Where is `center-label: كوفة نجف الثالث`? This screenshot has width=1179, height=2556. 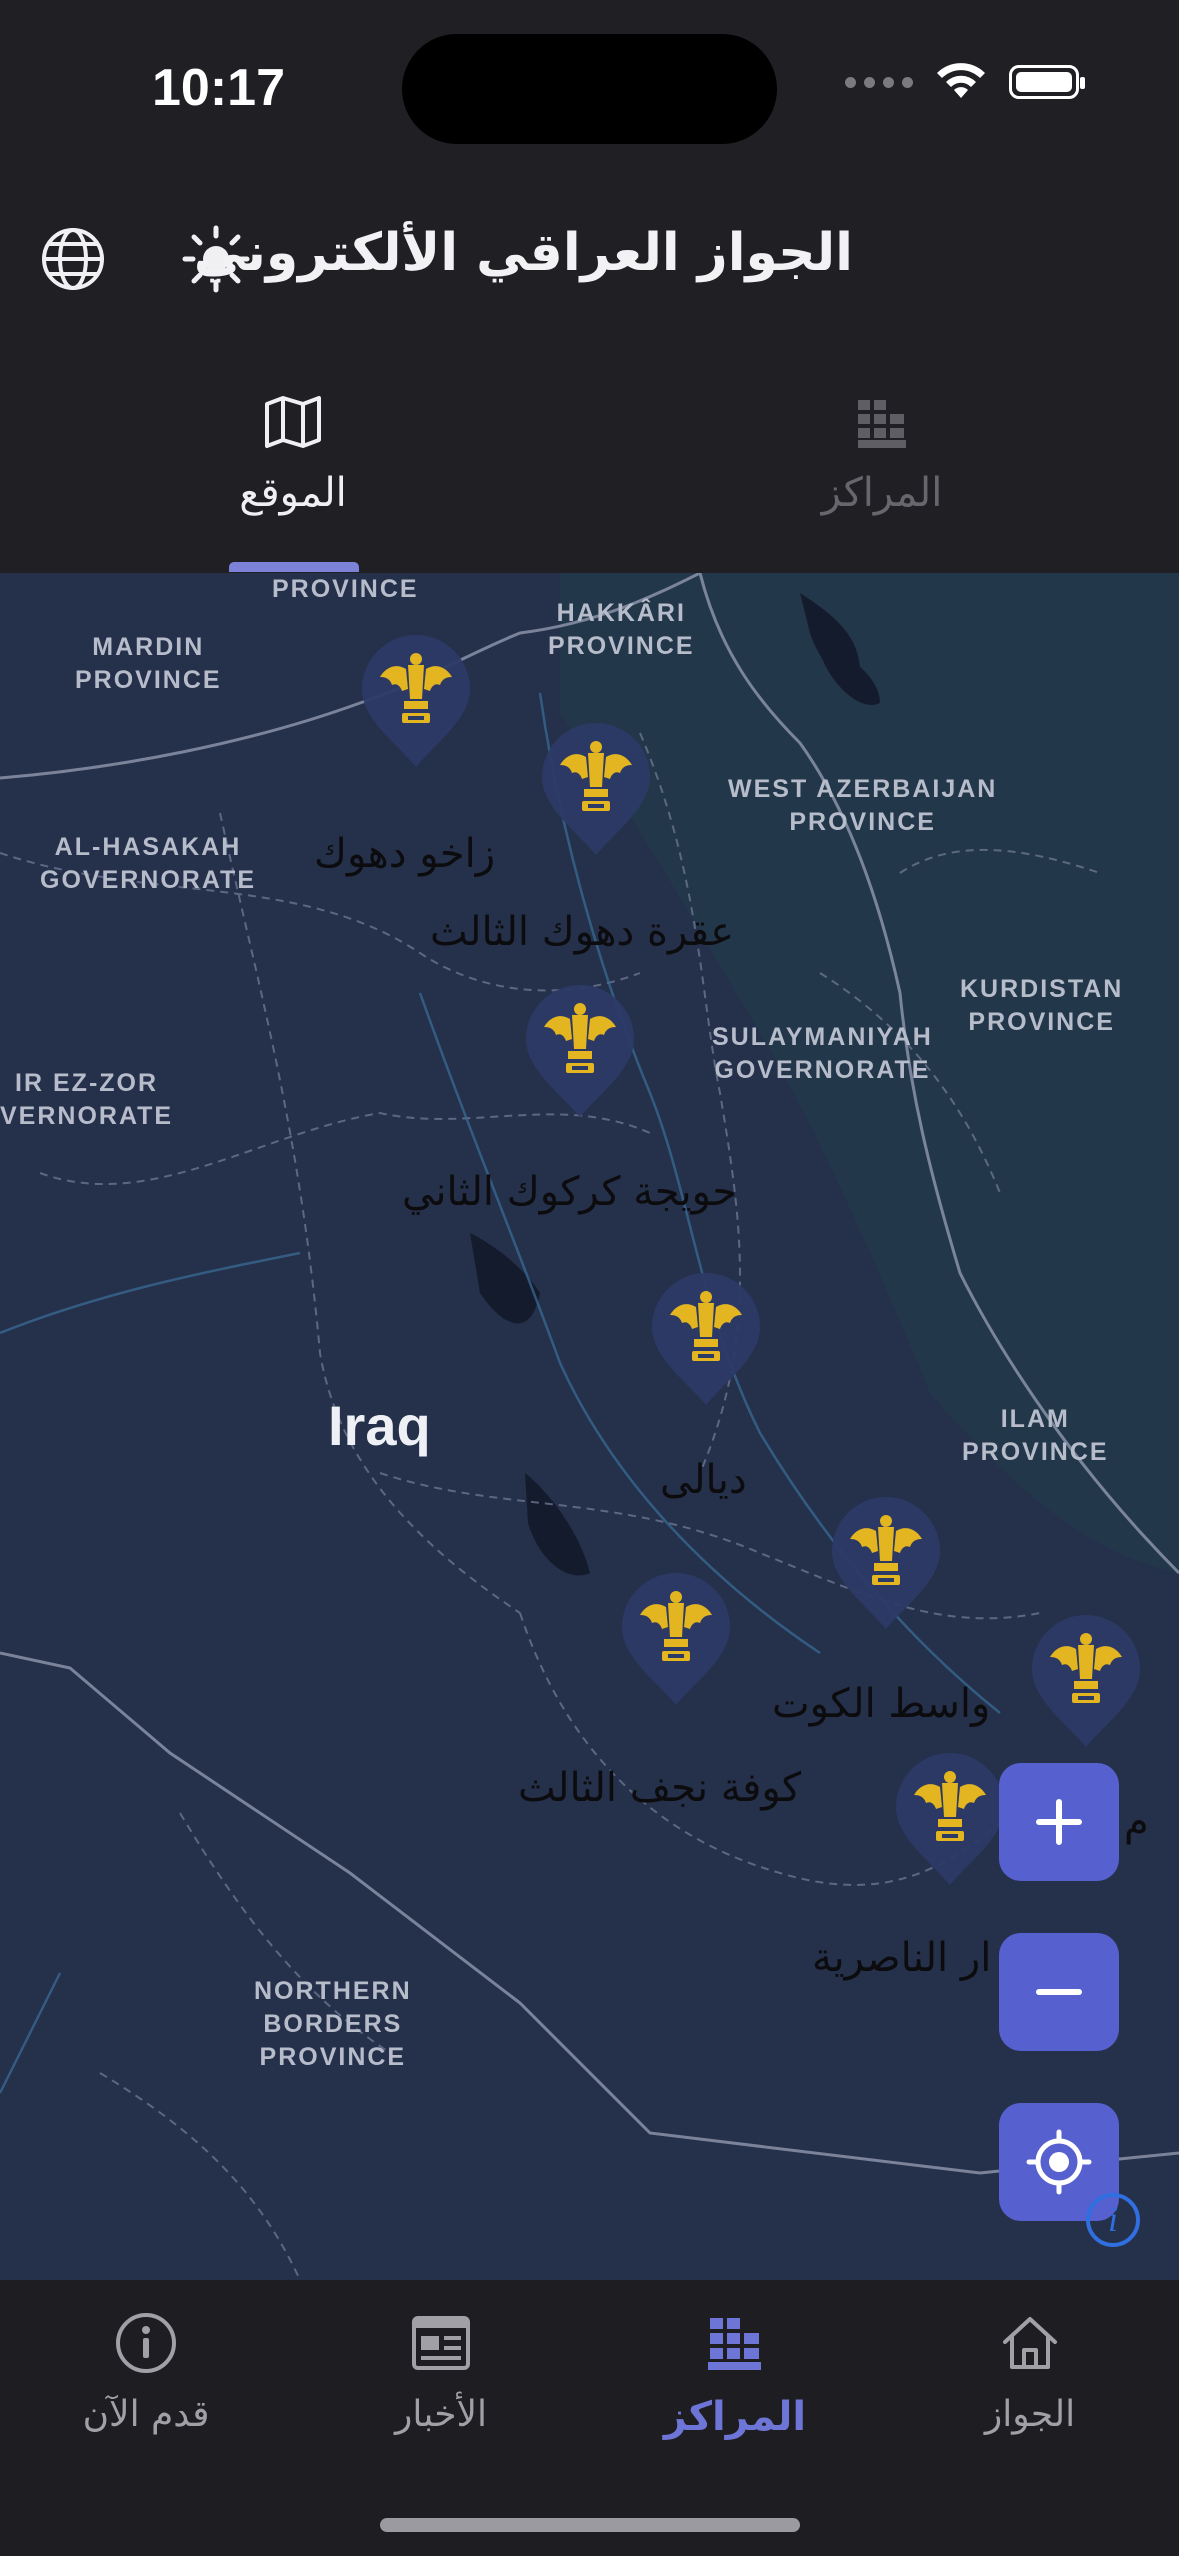
center-label: كوفة نجف الثالث is located at coordinates (660, 1788).